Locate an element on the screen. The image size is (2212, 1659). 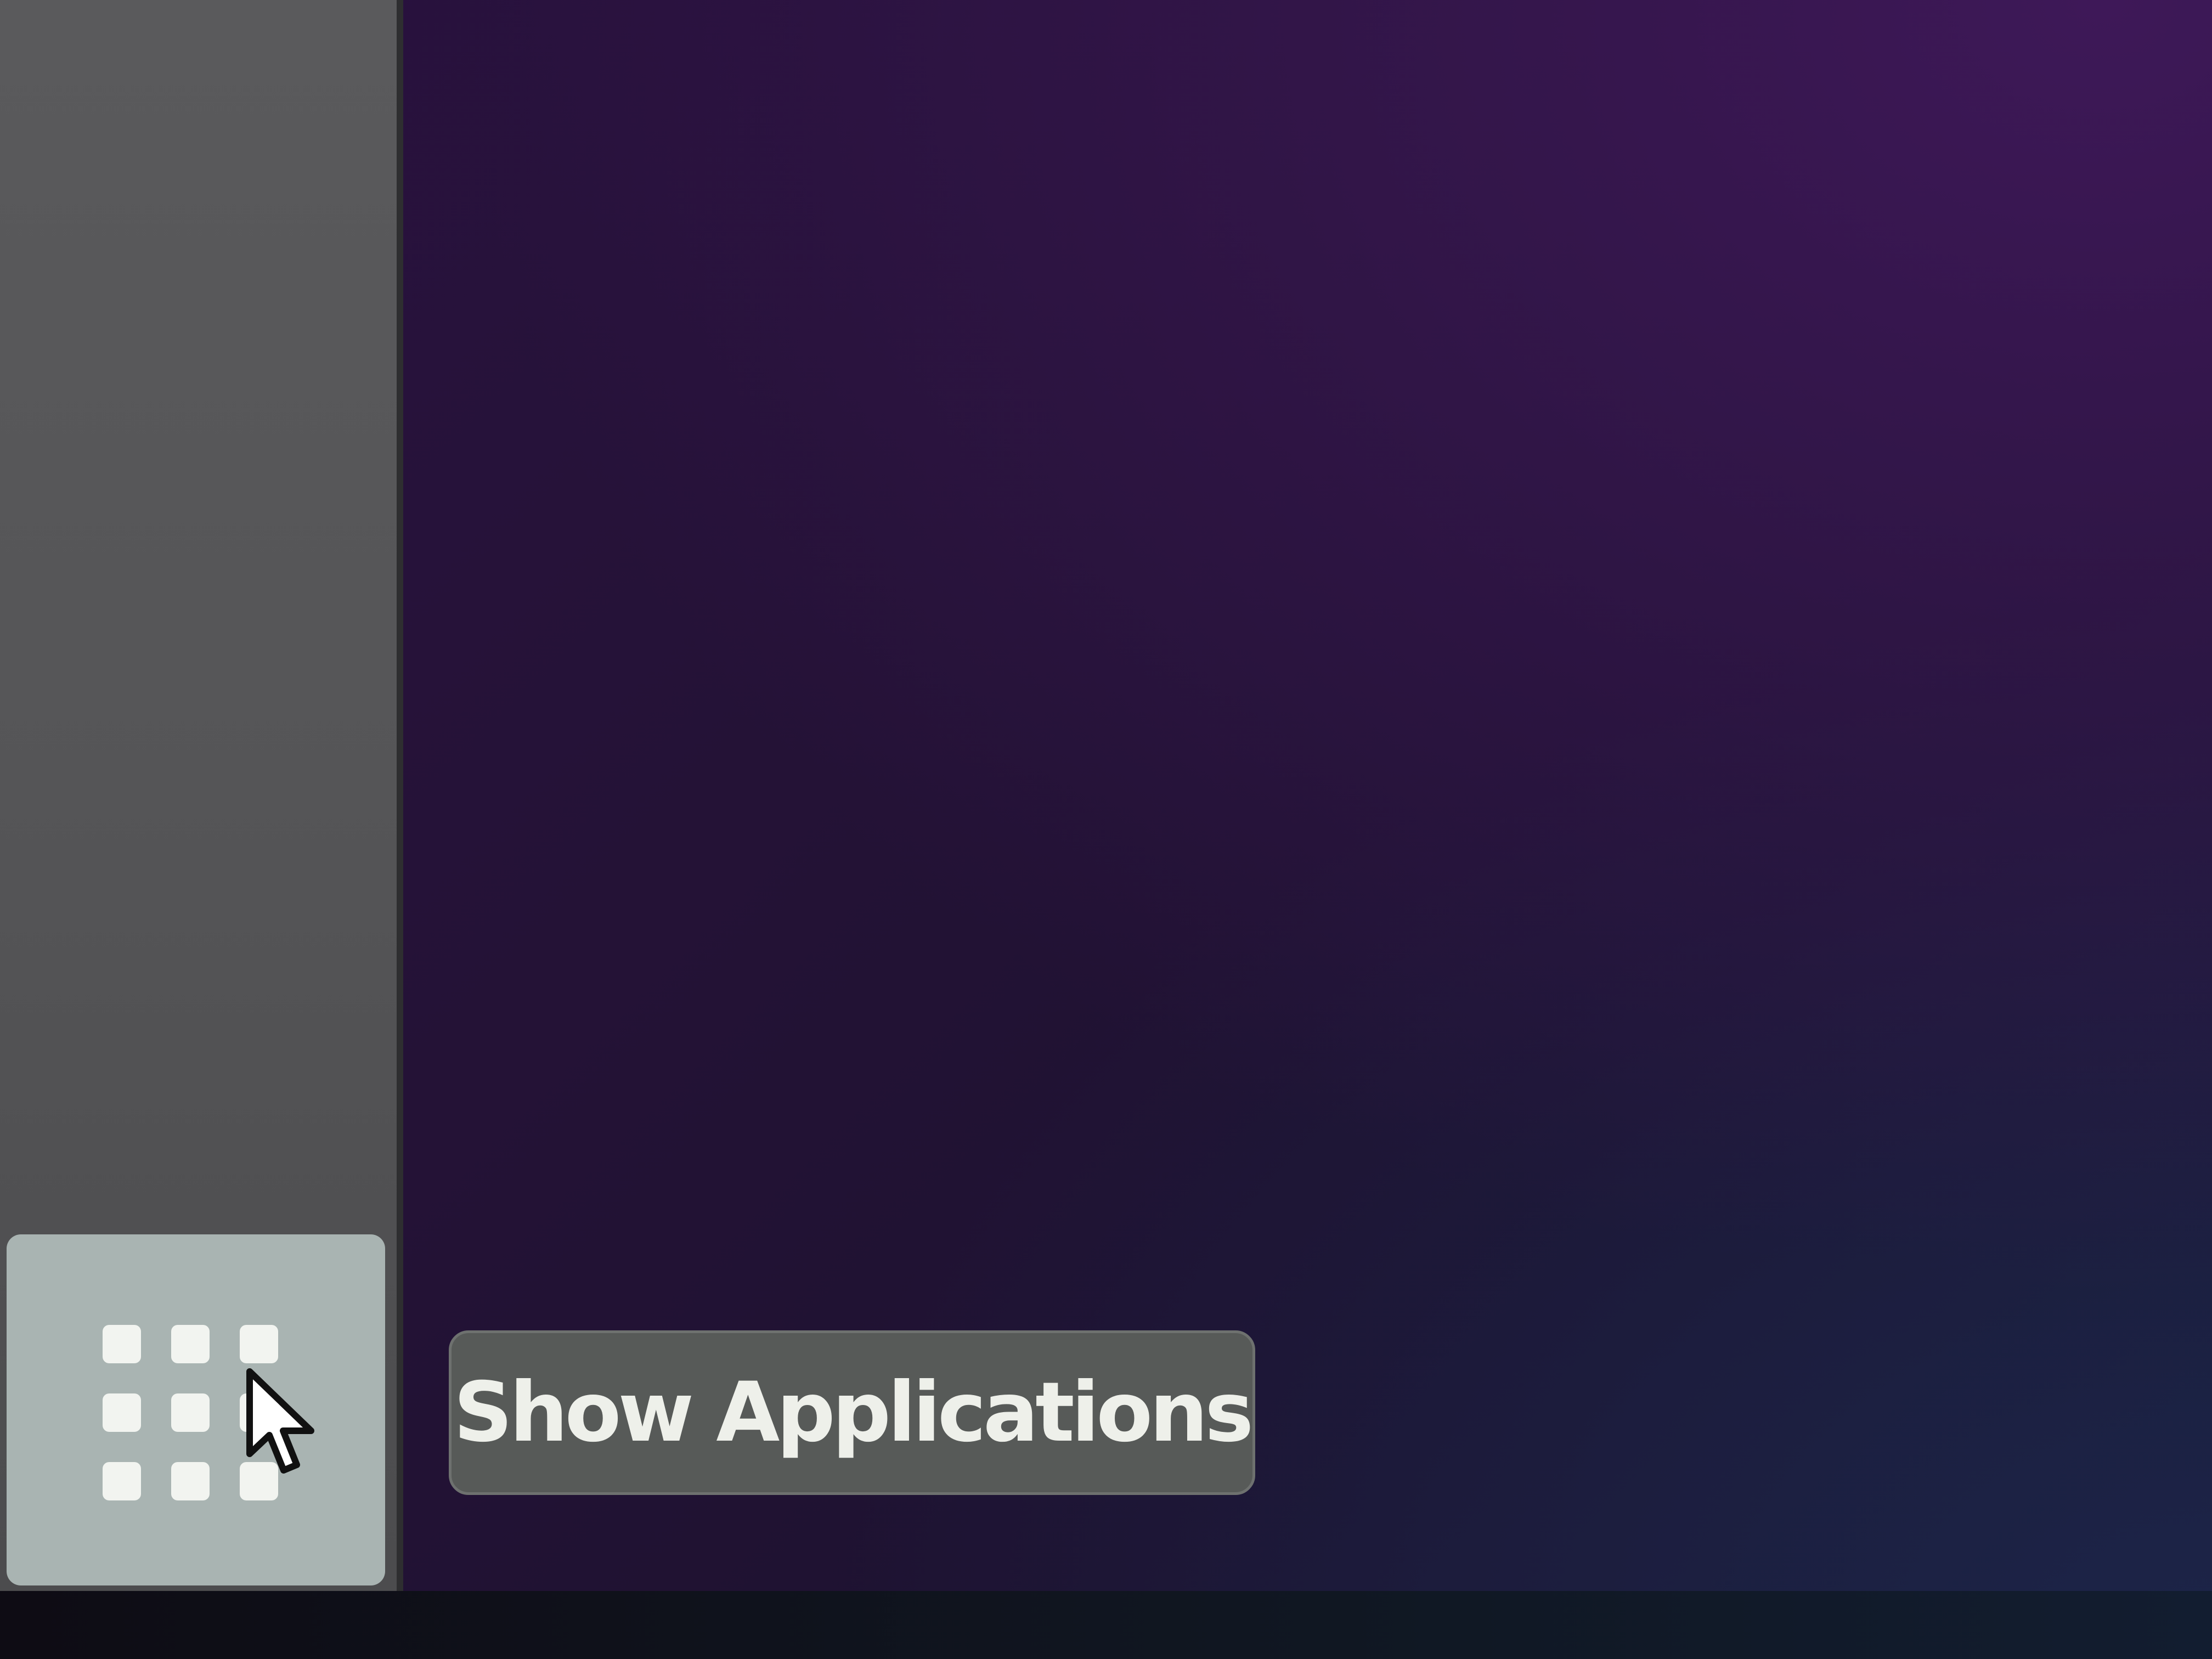
screen-bezel is located at coordinates (1106, 1625).